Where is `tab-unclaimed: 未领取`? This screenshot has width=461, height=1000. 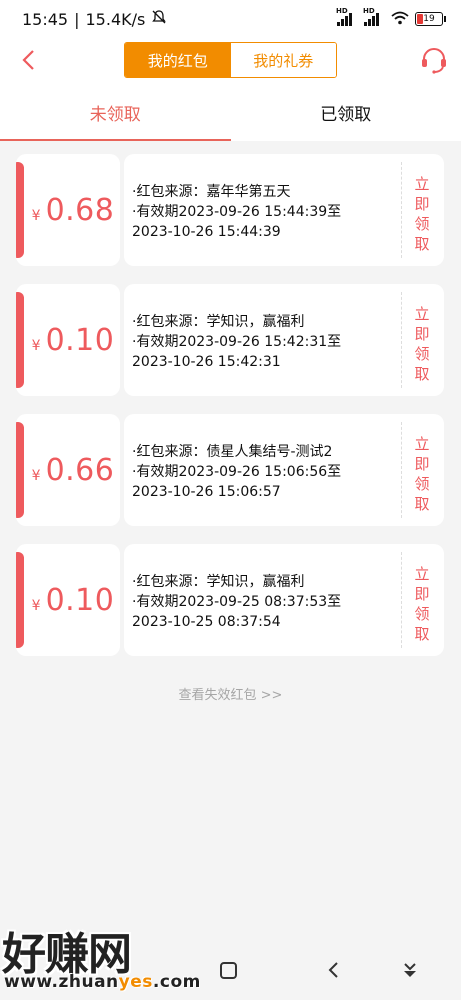 tab-unclaimed: 未领取 is located at coordinates (115, 112).